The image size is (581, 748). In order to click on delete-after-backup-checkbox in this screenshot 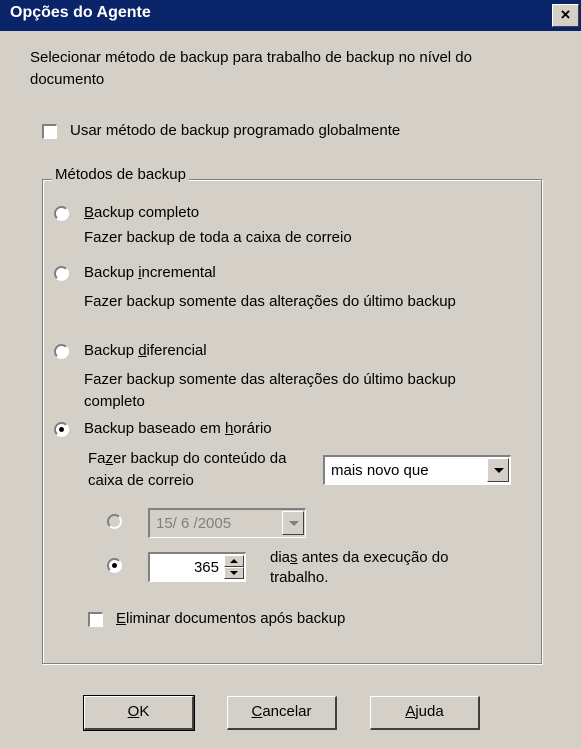, I will do `click(95, 619)`.